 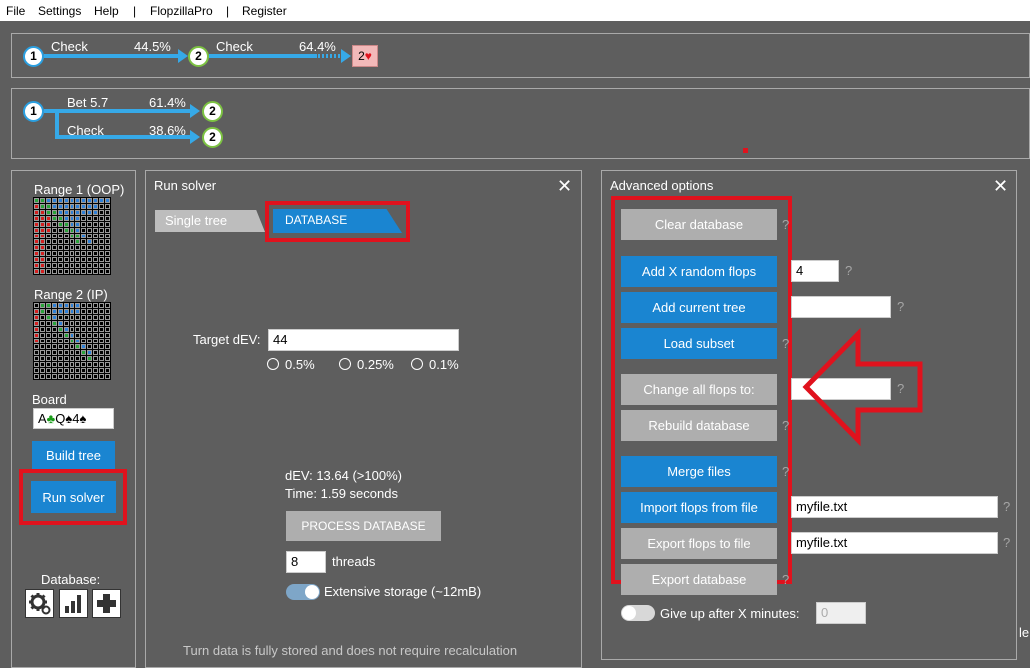 What do you see at coordinates (699, 425) in the screenshot?
I see `rebuild-database-button: Rebuild database` at bounding box center [699, 425].